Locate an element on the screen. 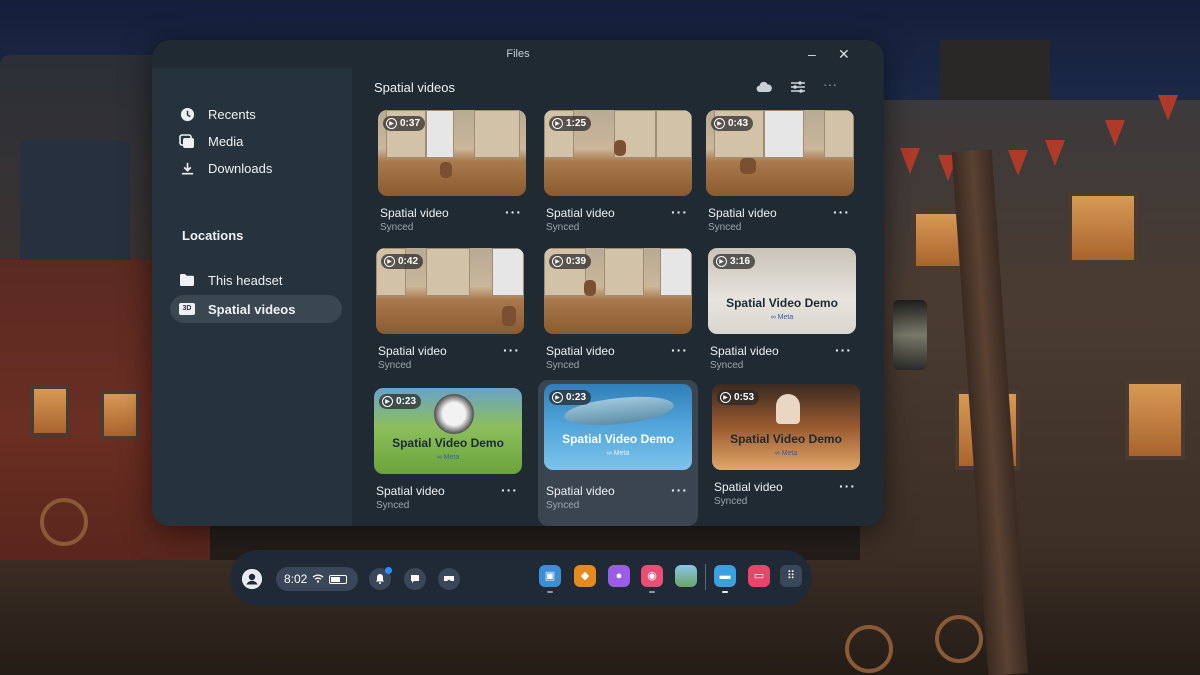 Image resolution: width=1200 pixels, height=675 pixels. video-thumbnail: Spatial Video Demo ∞ Meta ▶ 3:16 is located at coordinates (782, 291).